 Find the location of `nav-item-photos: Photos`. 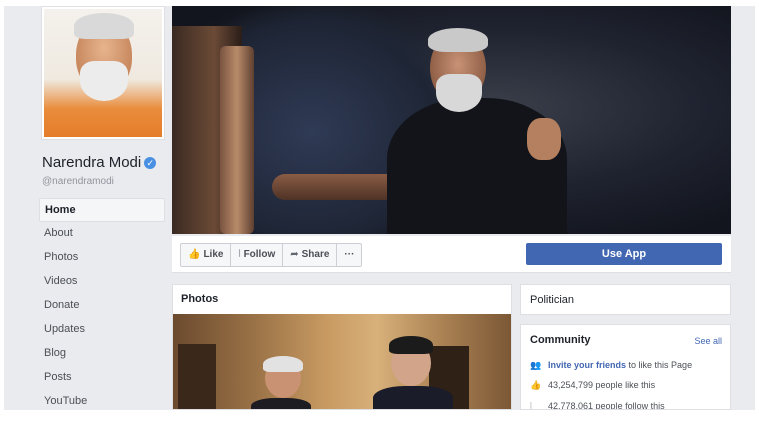

nav-item-photos: Photos is located at coordinates (102, 258).